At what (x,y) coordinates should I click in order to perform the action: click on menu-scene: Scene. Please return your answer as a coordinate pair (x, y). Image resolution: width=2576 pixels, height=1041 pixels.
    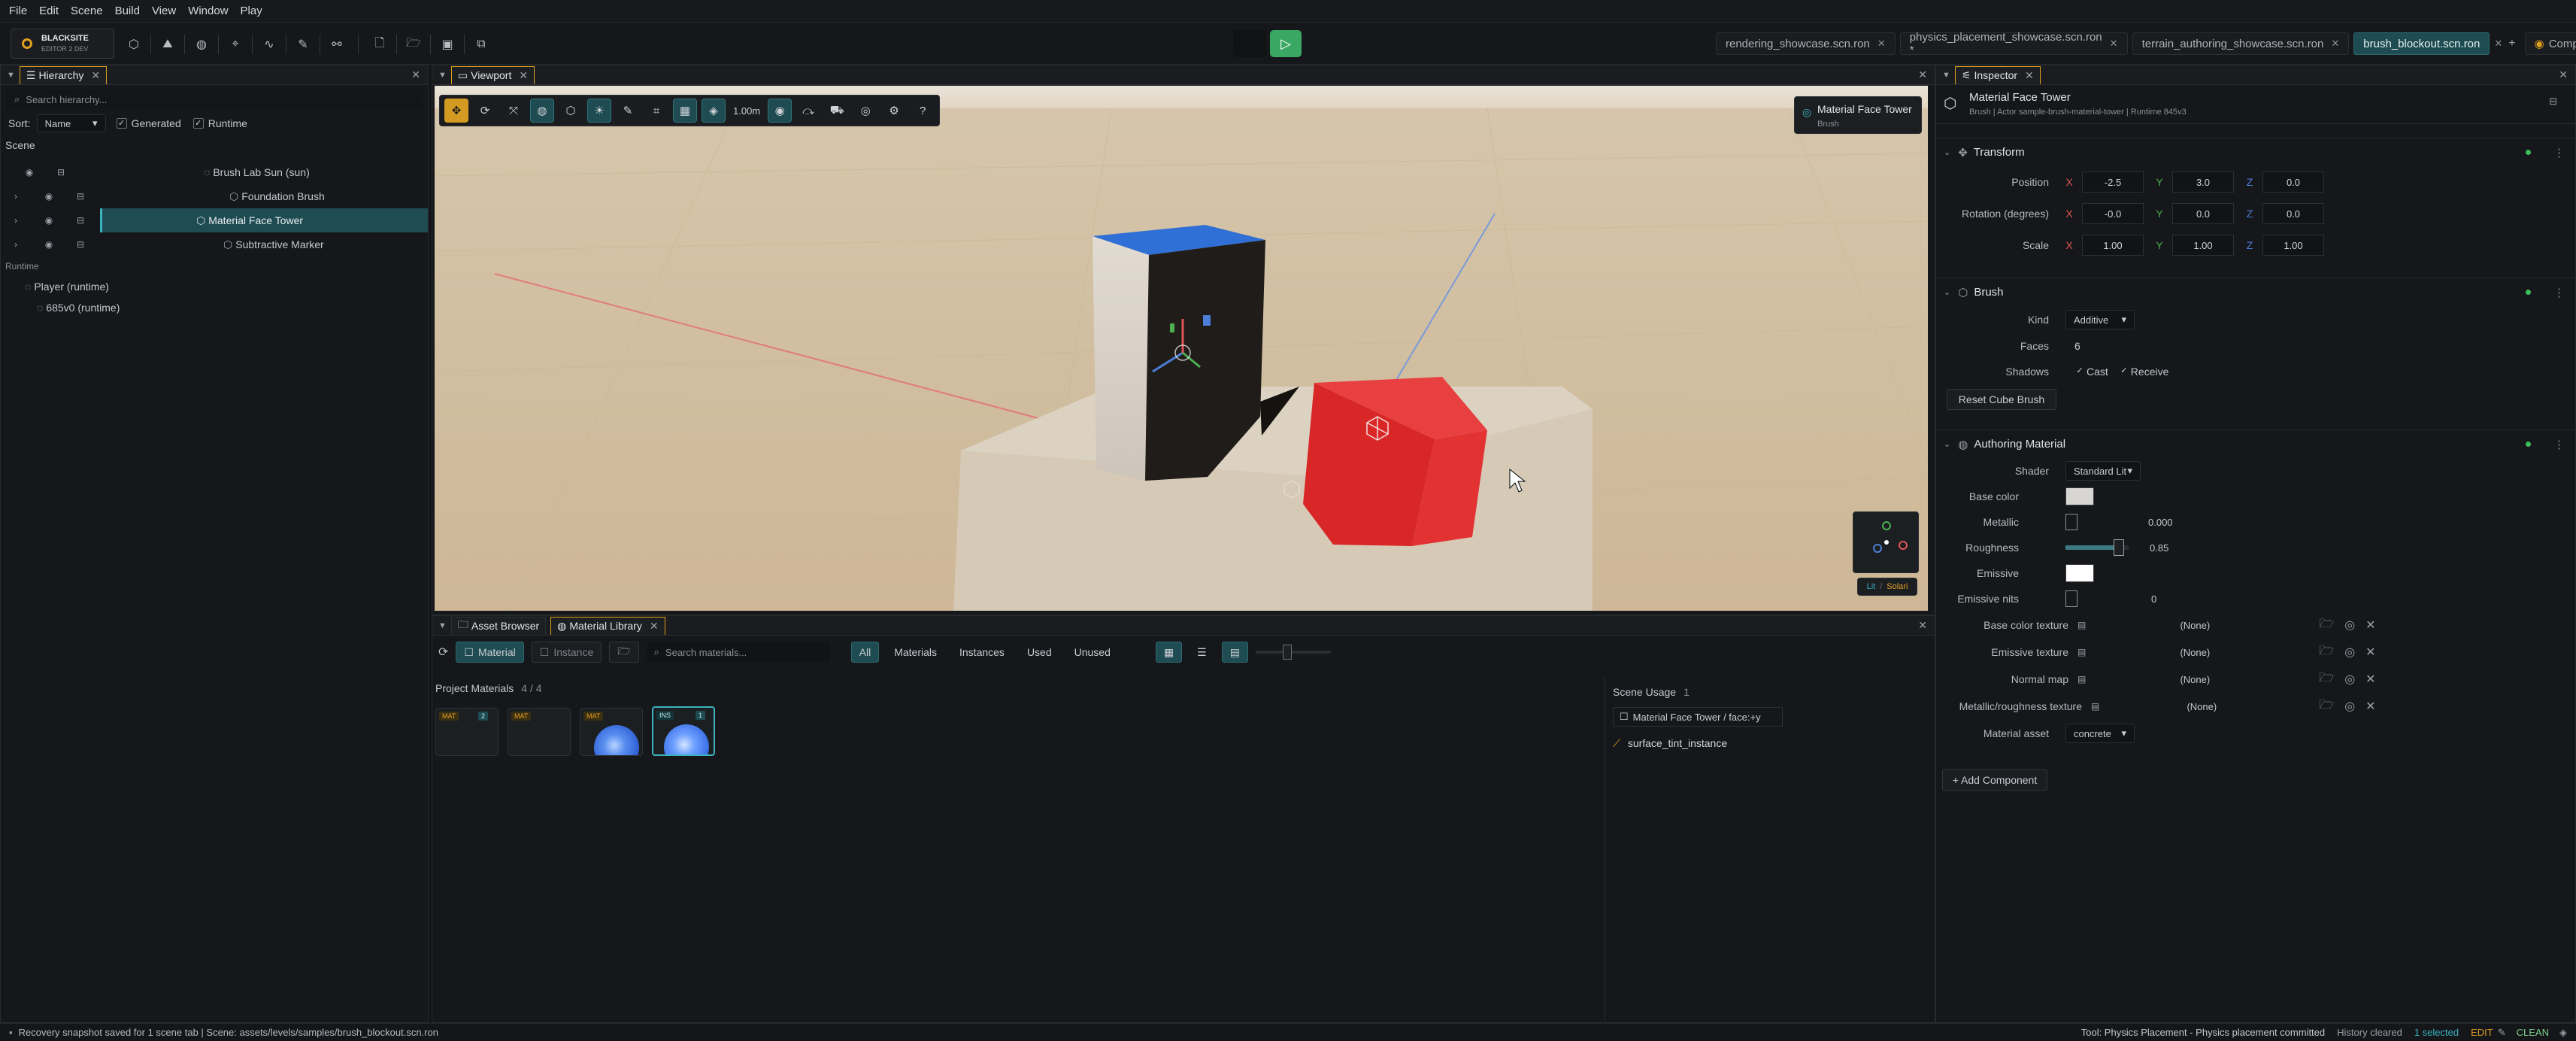
    Looking at the image, I should click on (87, 11).